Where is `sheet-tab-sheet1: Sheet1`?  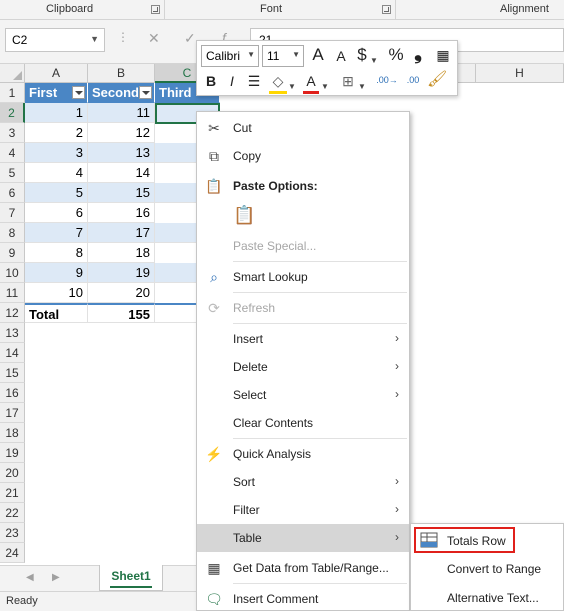 sheet-tab-sheet1: Sheet1 is located at coordinates (131, 578).